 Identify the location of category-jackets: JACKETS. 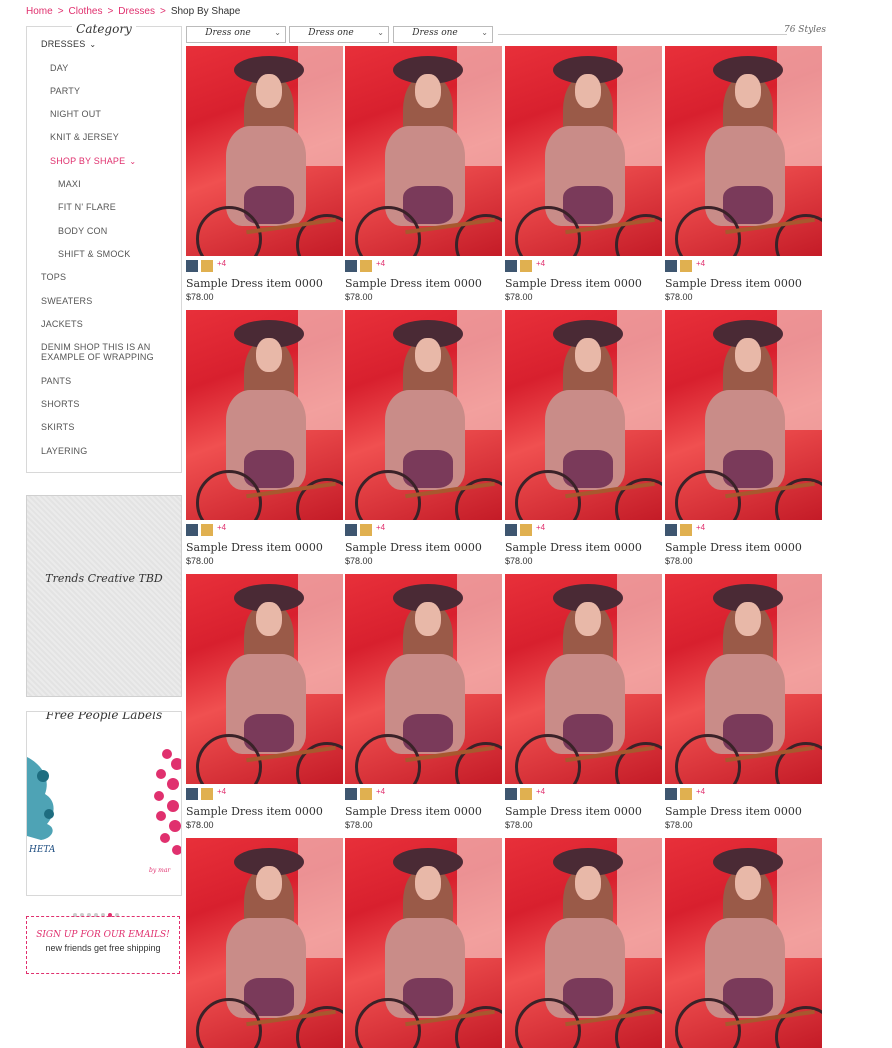
(62, 324).